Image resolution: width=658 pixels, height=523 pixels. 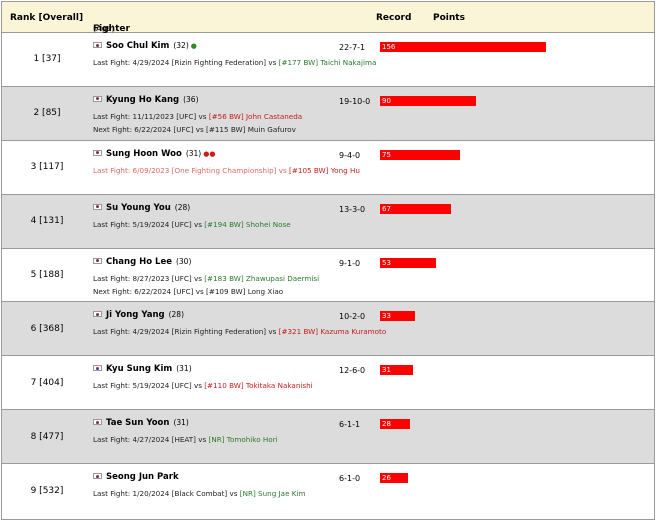 I want to click on record-column-header: Record, so click(x=393, y=18).